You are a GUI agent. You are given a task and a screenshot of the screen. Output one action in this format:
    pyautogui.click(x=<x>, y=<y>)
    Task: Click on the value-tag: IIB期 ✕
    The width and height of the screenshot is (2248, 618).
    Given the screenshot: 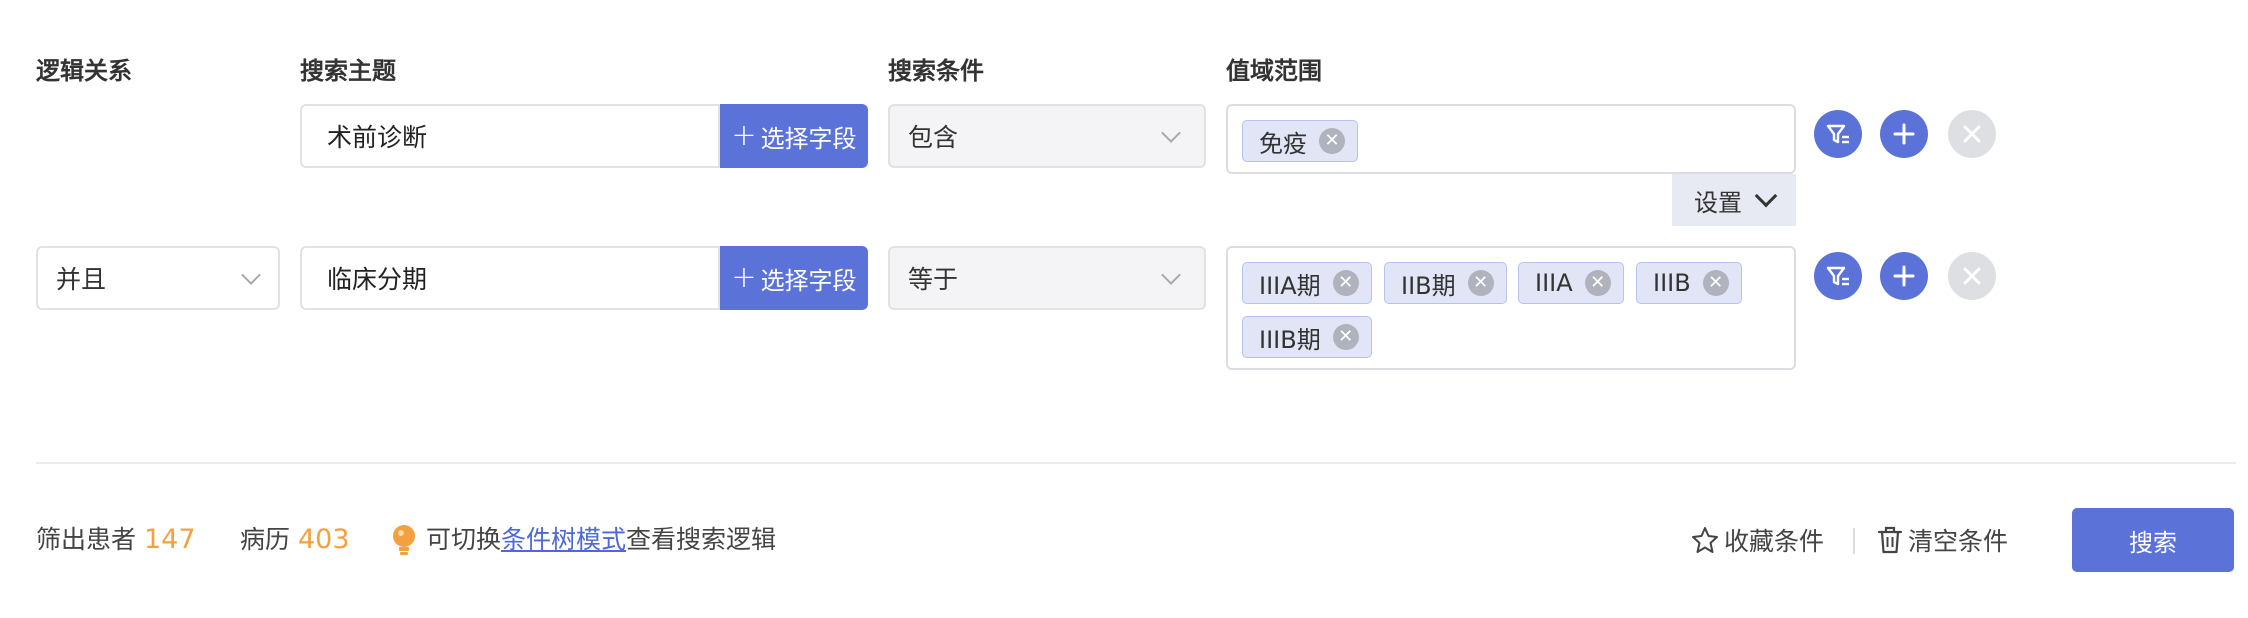 What is the action you would take?
    pyautogui.click(x=1445, y=283)
    